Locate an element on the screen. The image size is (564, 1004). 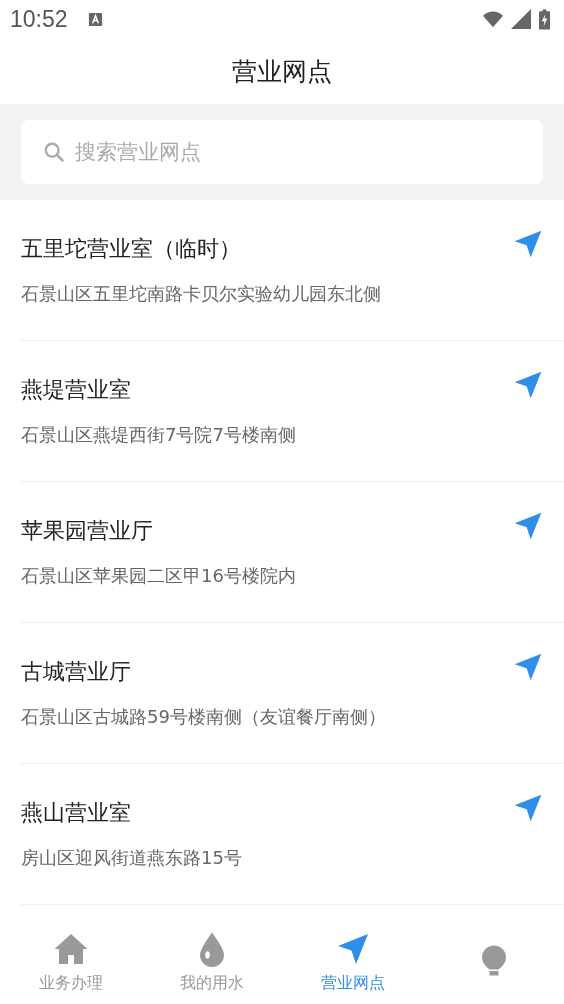
search-icon is located at coordinates (54, 152).